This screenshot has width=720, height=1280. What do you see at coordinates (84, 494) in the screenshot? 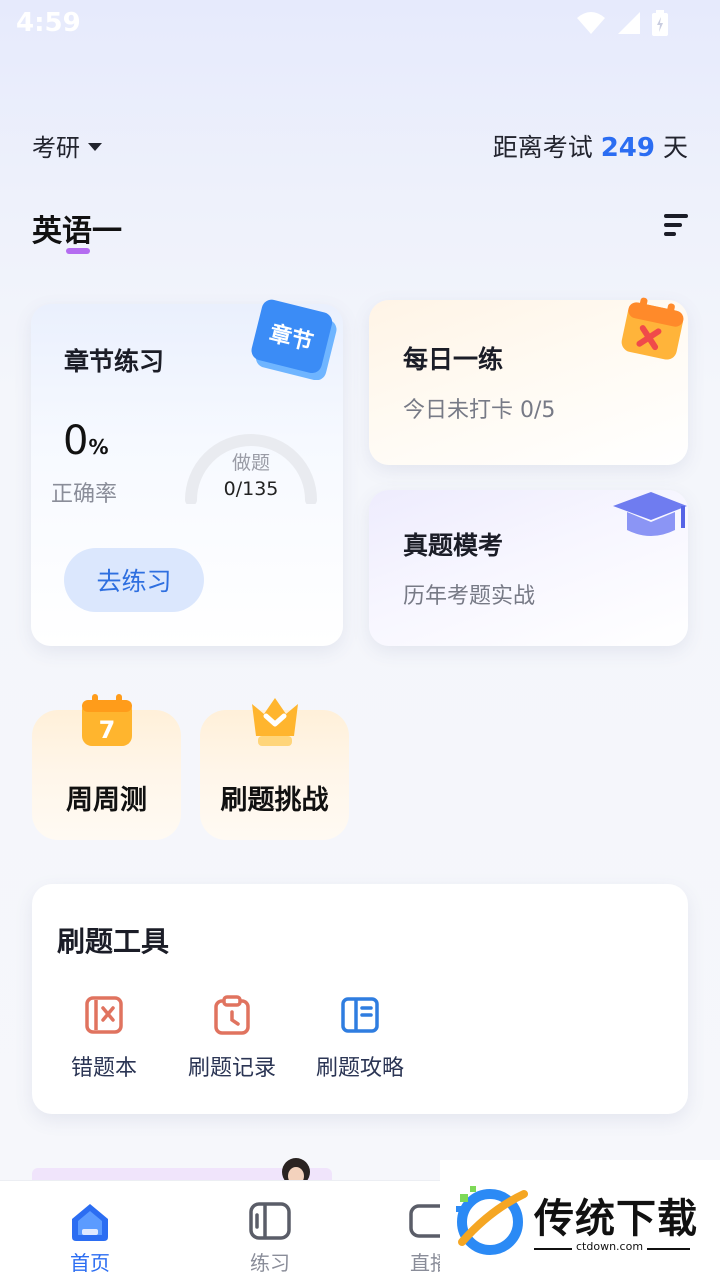
I see `accuracy-label: 正确率` at bounding box center [84, 494].